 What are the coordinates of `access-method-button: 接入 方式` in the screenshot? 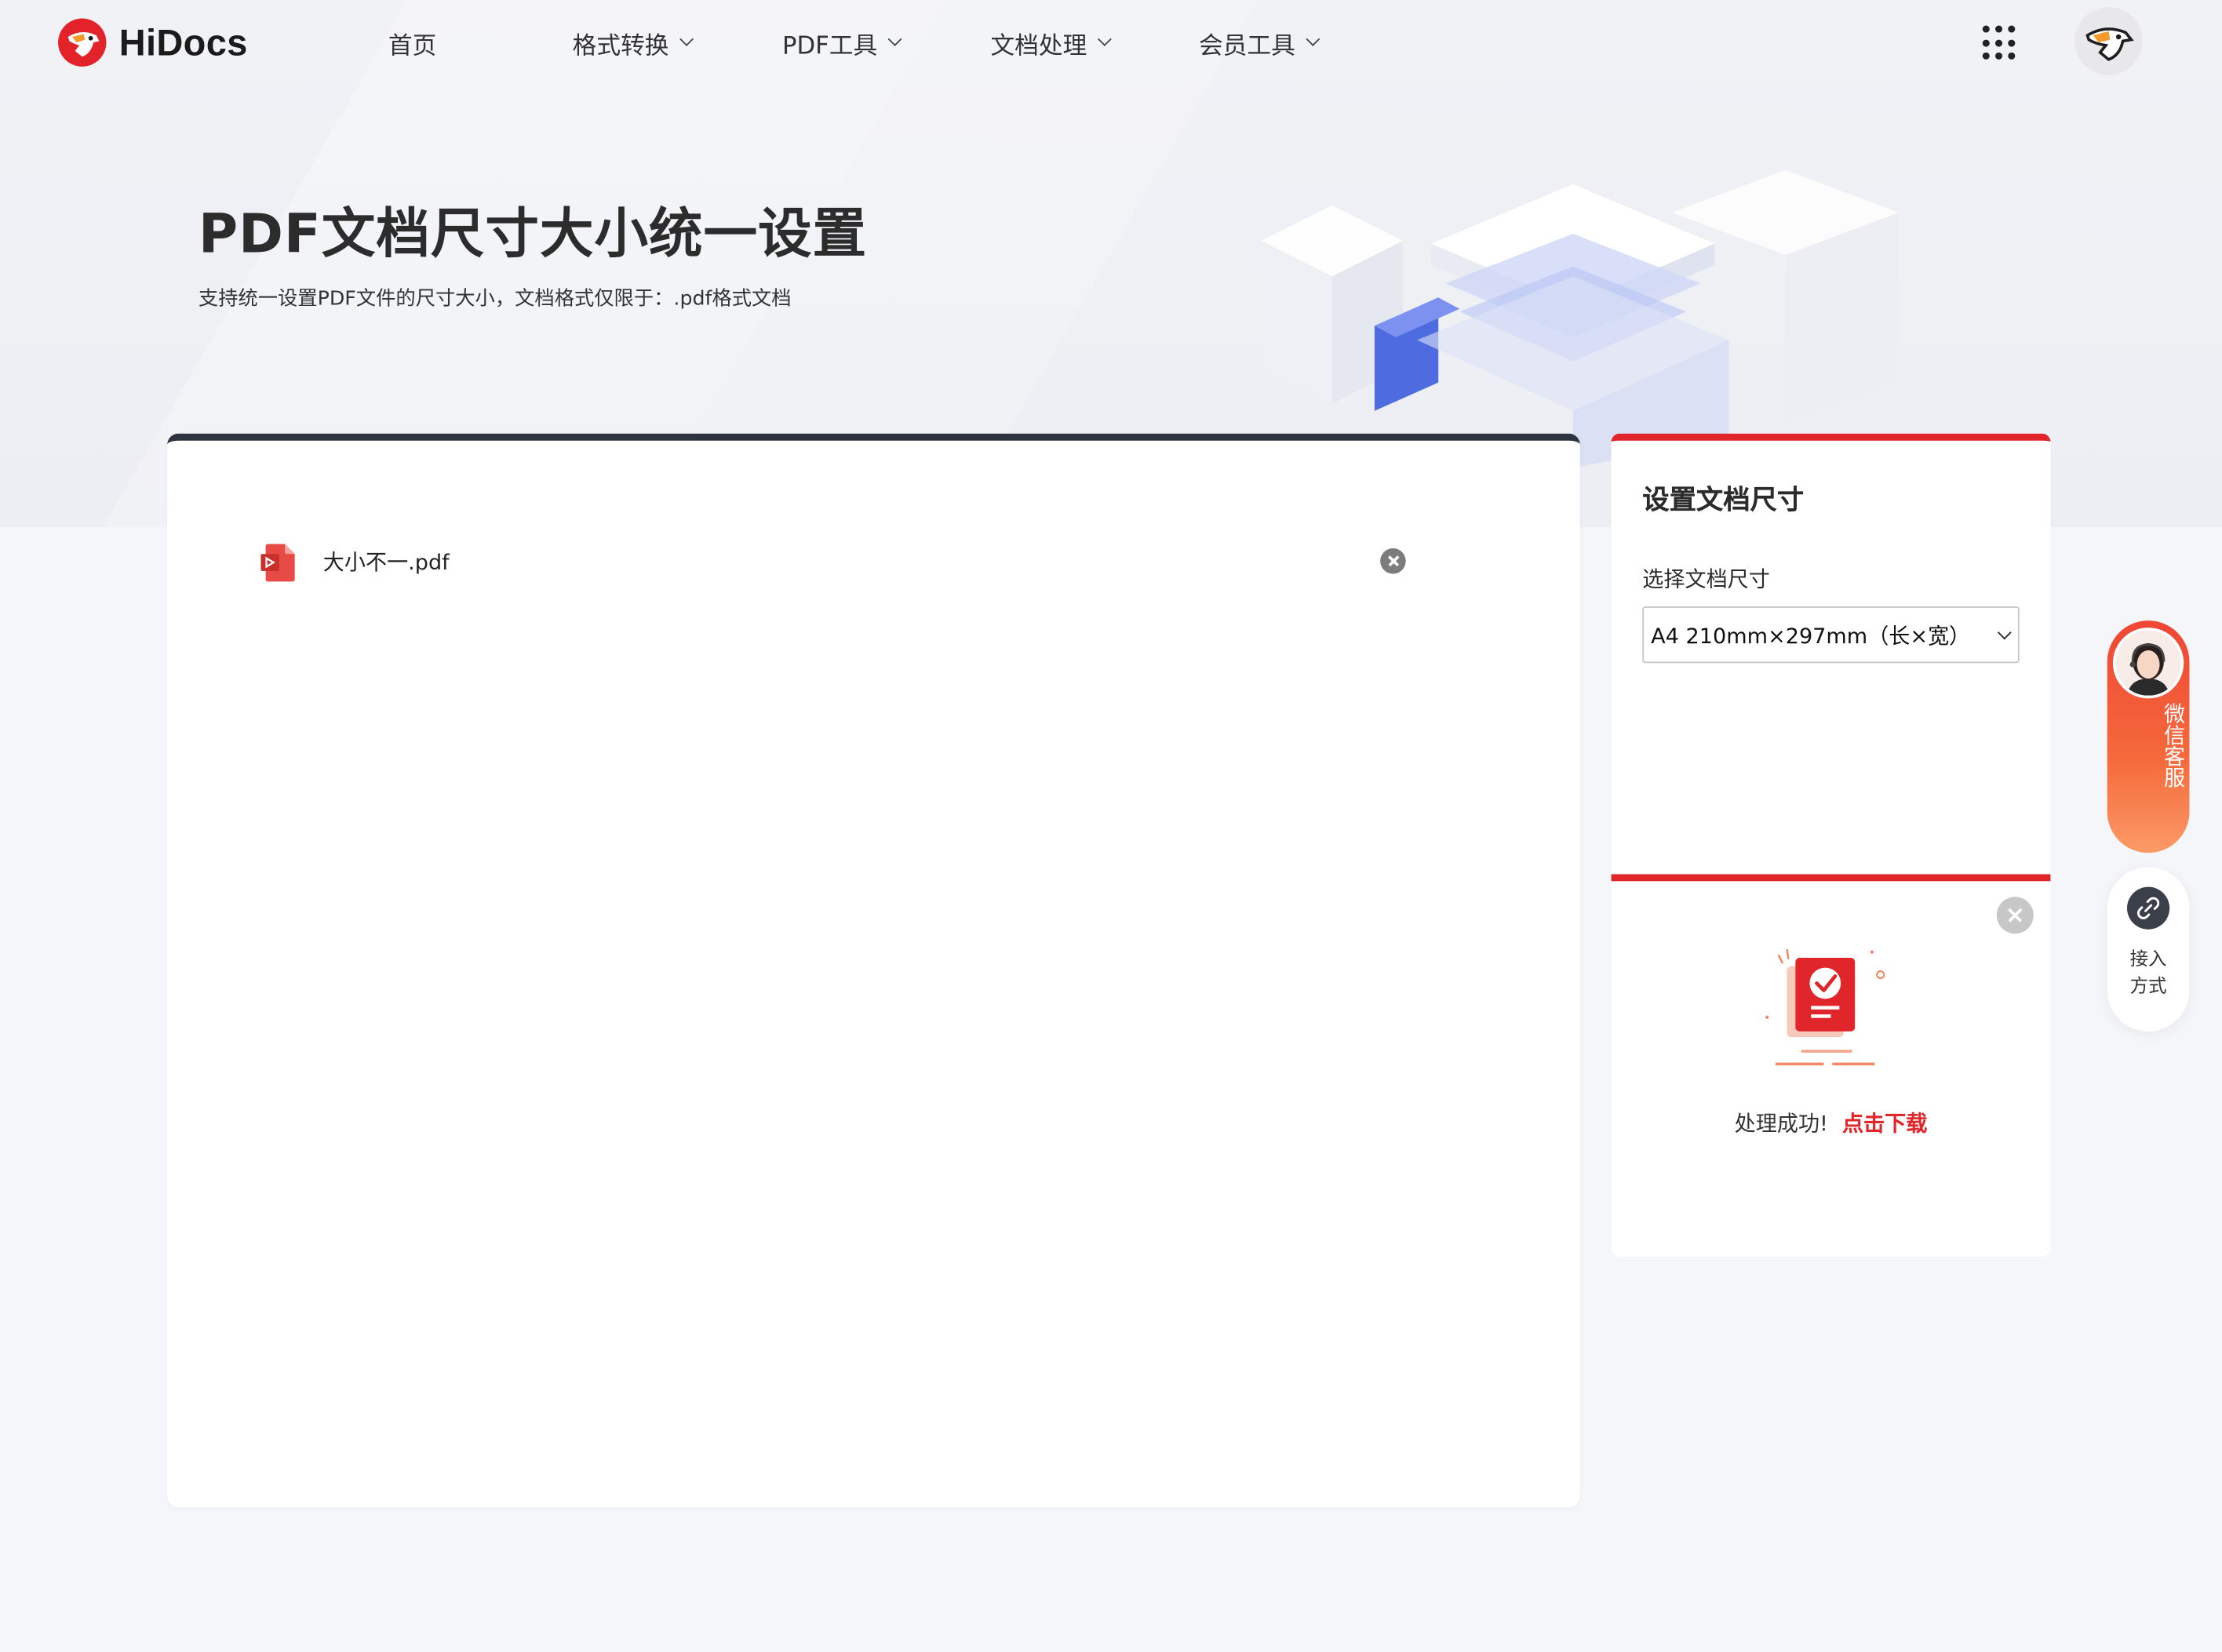 It's located at (2148, 950).